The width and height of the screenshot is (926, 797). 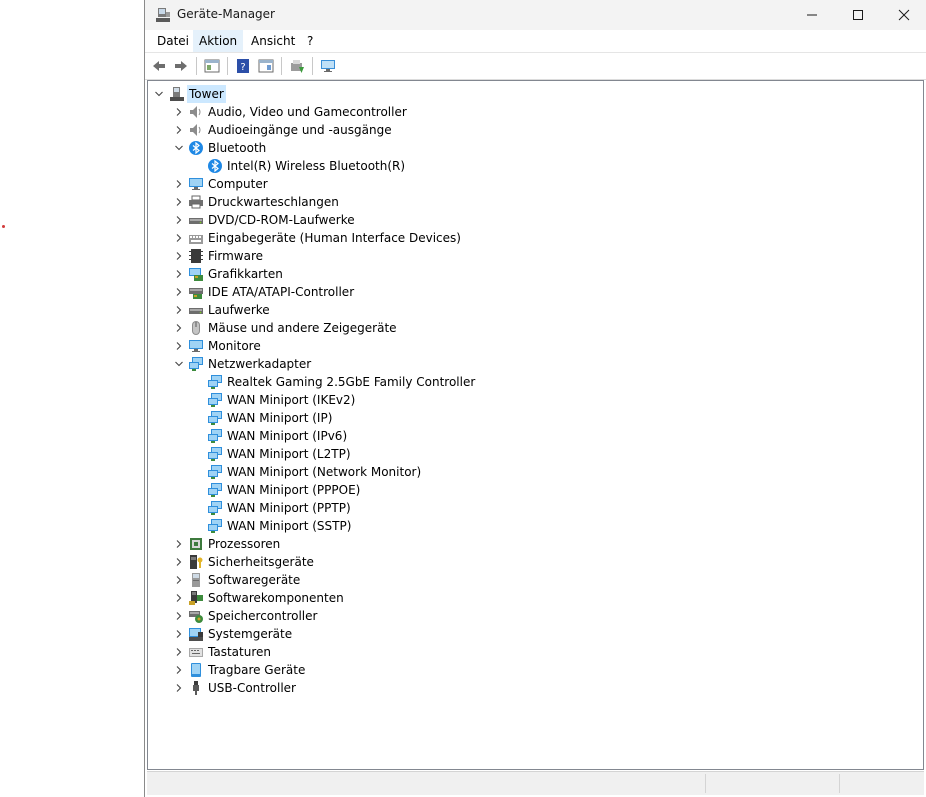 I want to click on tree-root-node: Tower, so click(x=528, y=94).